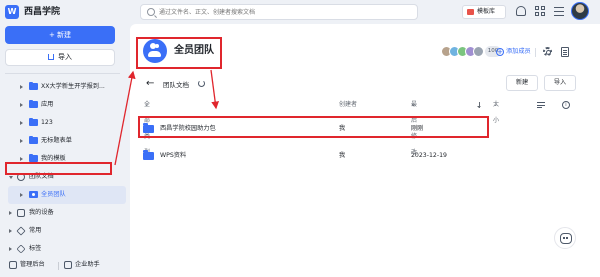 Image resolution: width=600 pixels, height=277 pixels. I want to click on import-button: 导入, so click(60, 57).